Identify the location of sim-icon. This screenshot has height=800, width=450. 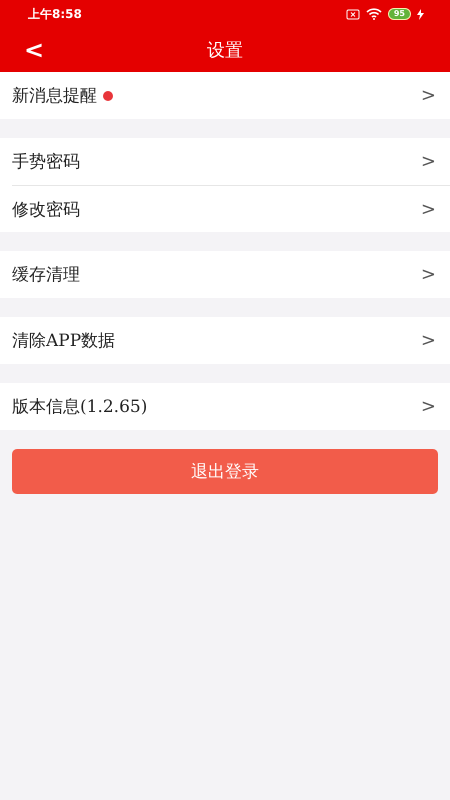
(353, 14).